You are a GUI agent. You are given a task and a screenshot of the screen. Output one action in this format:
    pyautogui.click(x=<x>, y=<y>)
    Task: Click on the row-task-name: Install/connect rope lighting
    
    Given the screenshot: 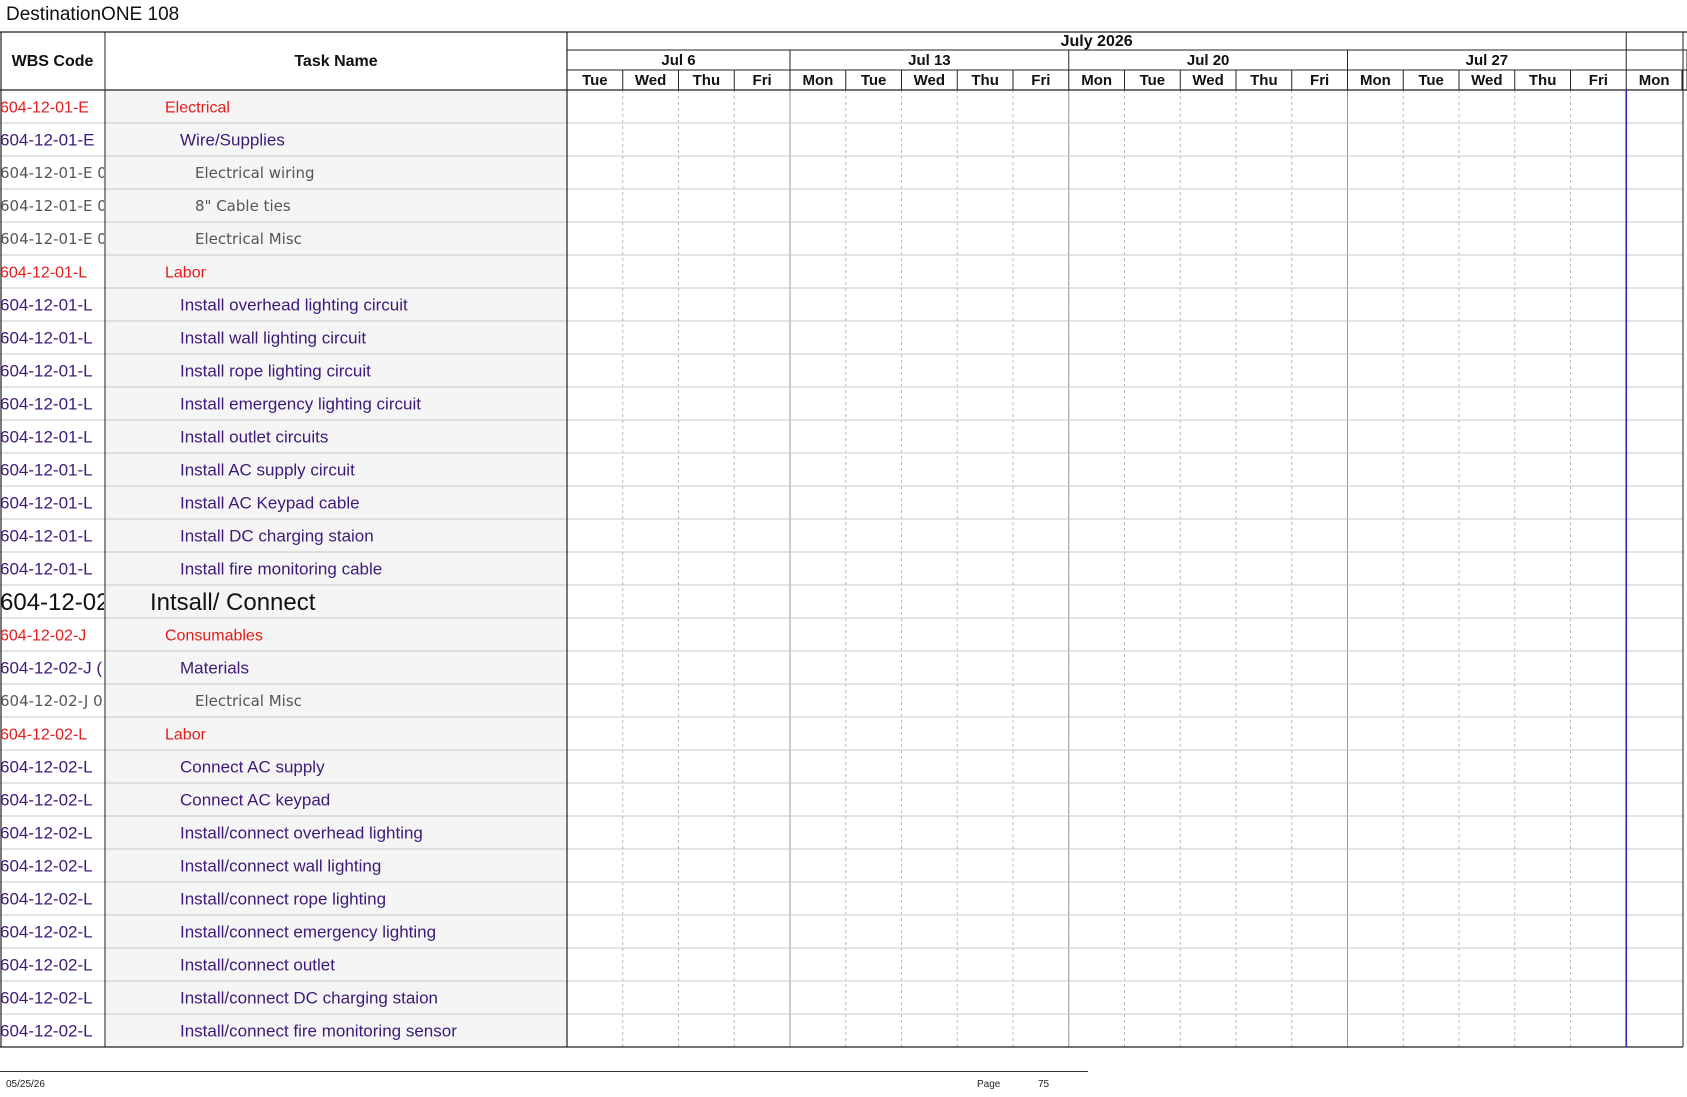 What is the action you would take?
    pyautogui.click(x=283, y=899)
    